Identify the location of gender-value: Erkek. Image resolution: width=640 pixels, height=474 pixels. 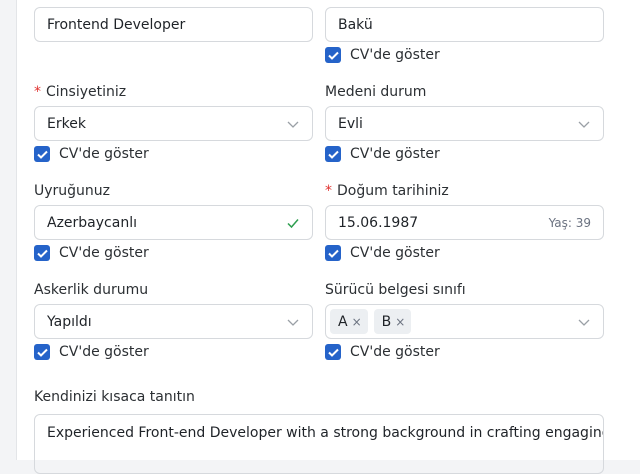
(66, 123).